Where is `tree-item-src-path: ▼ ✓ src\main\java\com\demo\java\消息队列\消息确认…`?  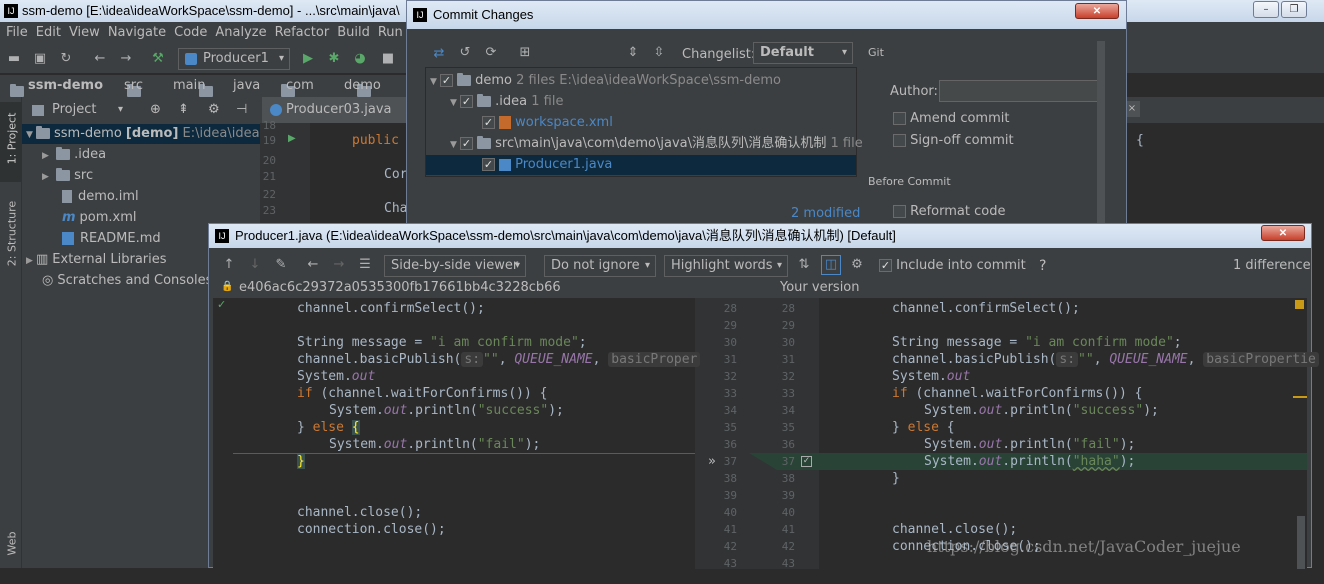
tree-item-src-path: ▼ ✓ src\main\java\com\demo\java\消息队列\消息确认… is located at coordinates (656, 144).